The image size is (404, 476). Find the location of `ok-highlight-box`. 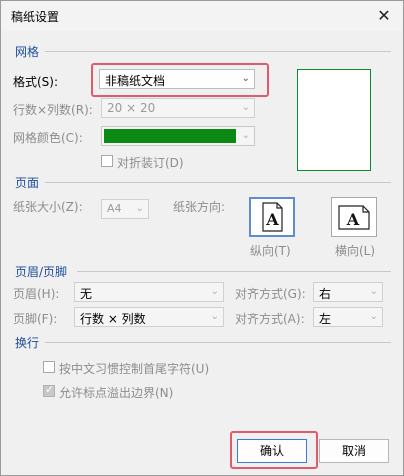

ok-highlight-box is located at coordinates (274, 450).